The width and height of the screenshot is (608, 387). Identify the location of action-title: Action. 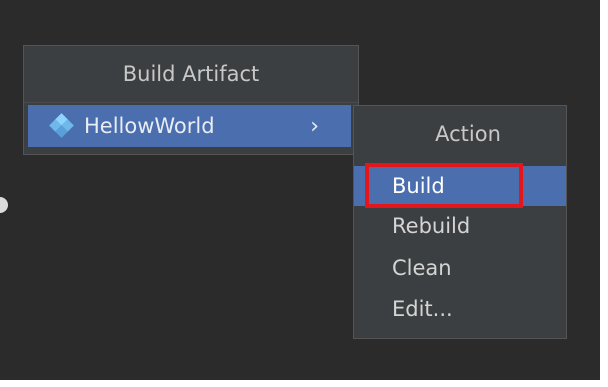
(468, 133).